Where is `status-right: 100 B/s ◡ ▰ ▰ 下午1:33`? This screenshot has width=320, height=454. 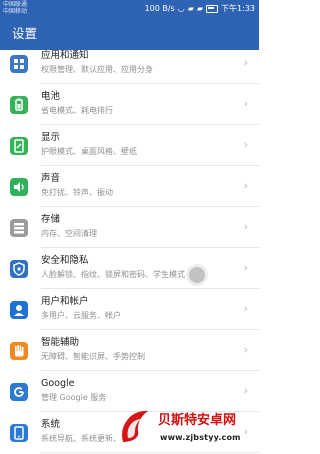
status-right: 100 B/s ◡ ▰ ▰ 下午1:33 is located at coordinates (200, 8).